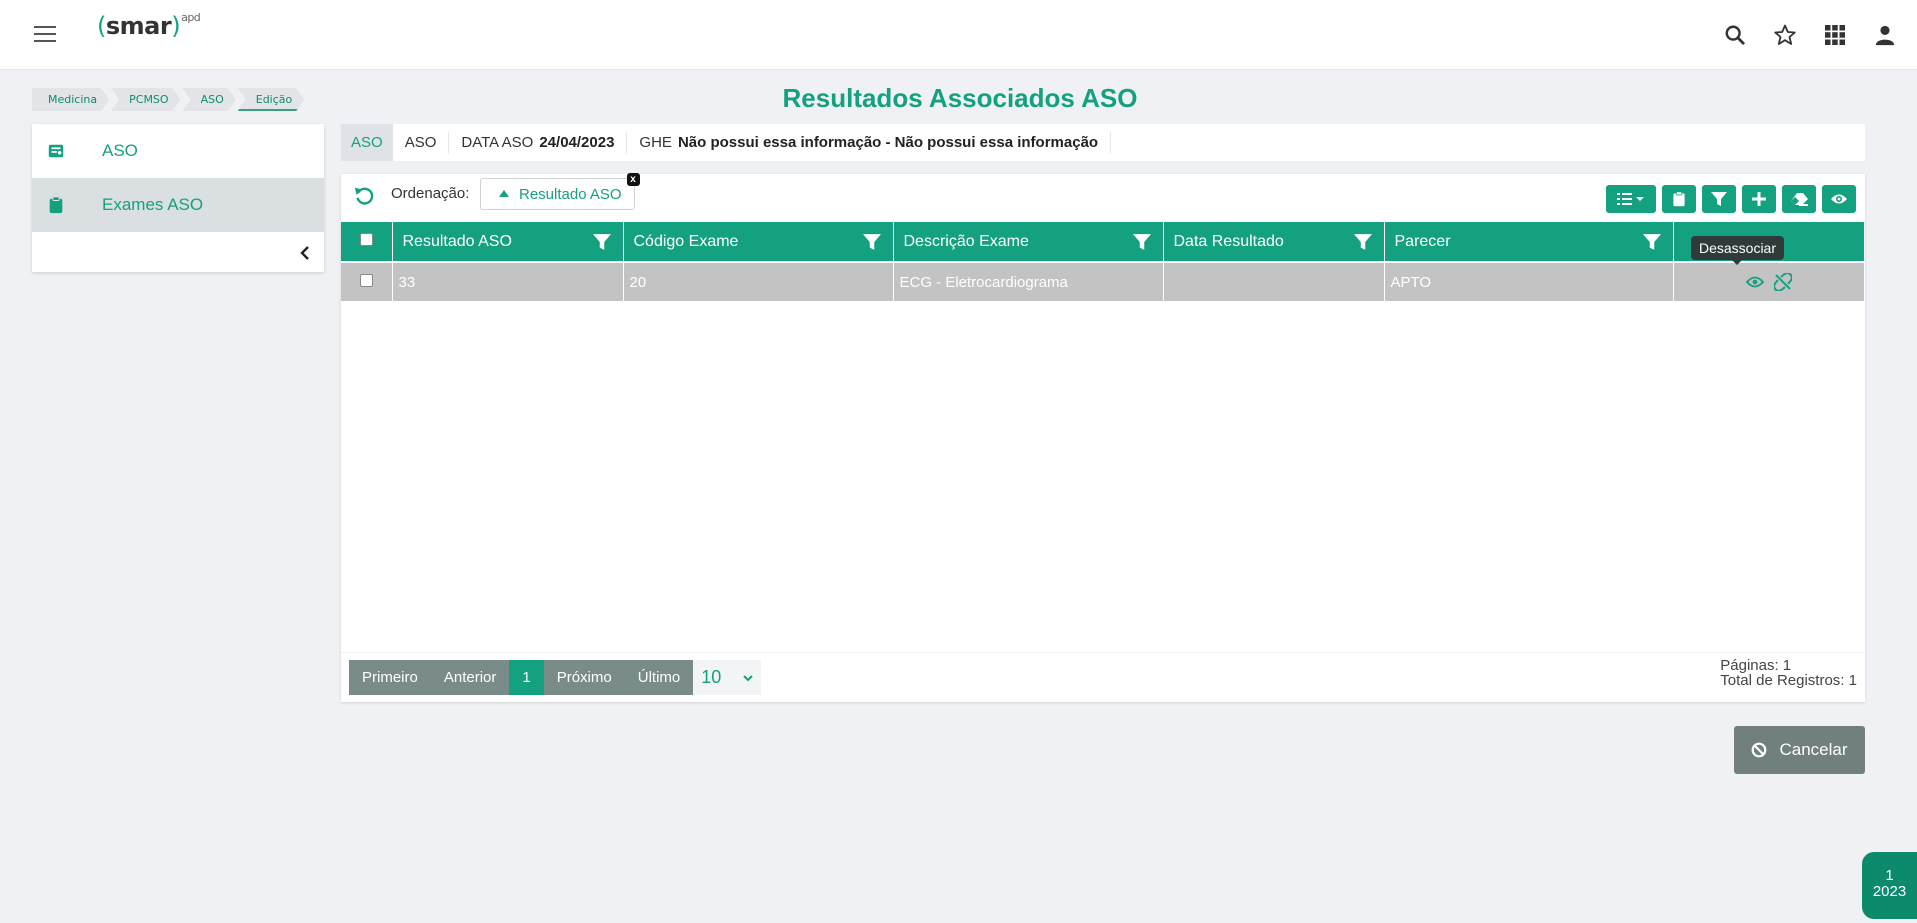  Describe the element at coordinates (1799, 750) in the screenshot. I see `cancel-button: Cancelar` at that location.